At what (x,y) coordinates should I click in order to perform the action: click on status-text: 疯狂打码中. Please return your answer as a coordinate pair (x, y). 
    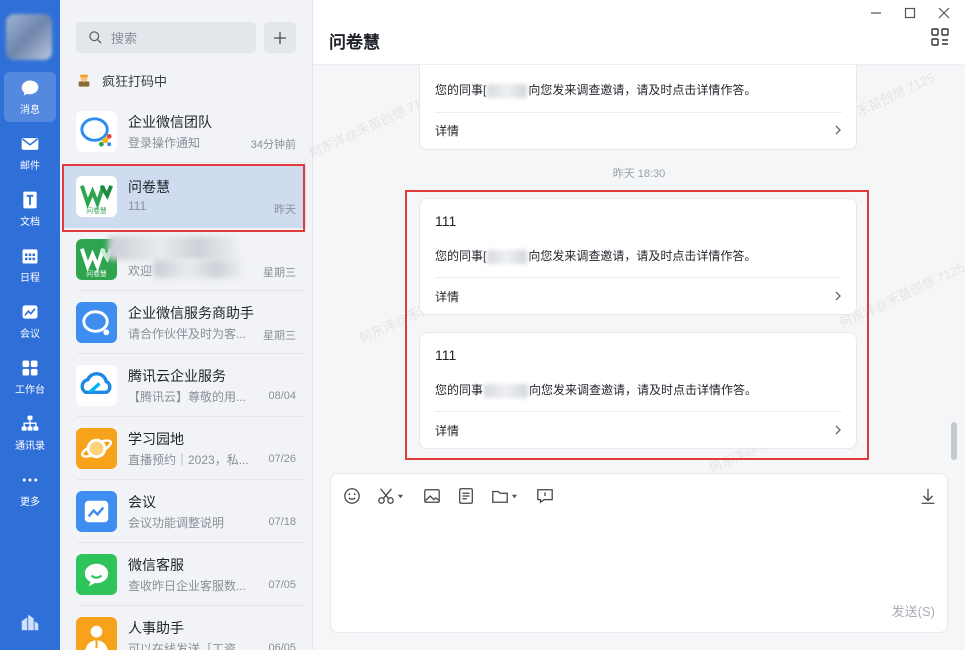
    Looking at the image, I should click on (135, 81).